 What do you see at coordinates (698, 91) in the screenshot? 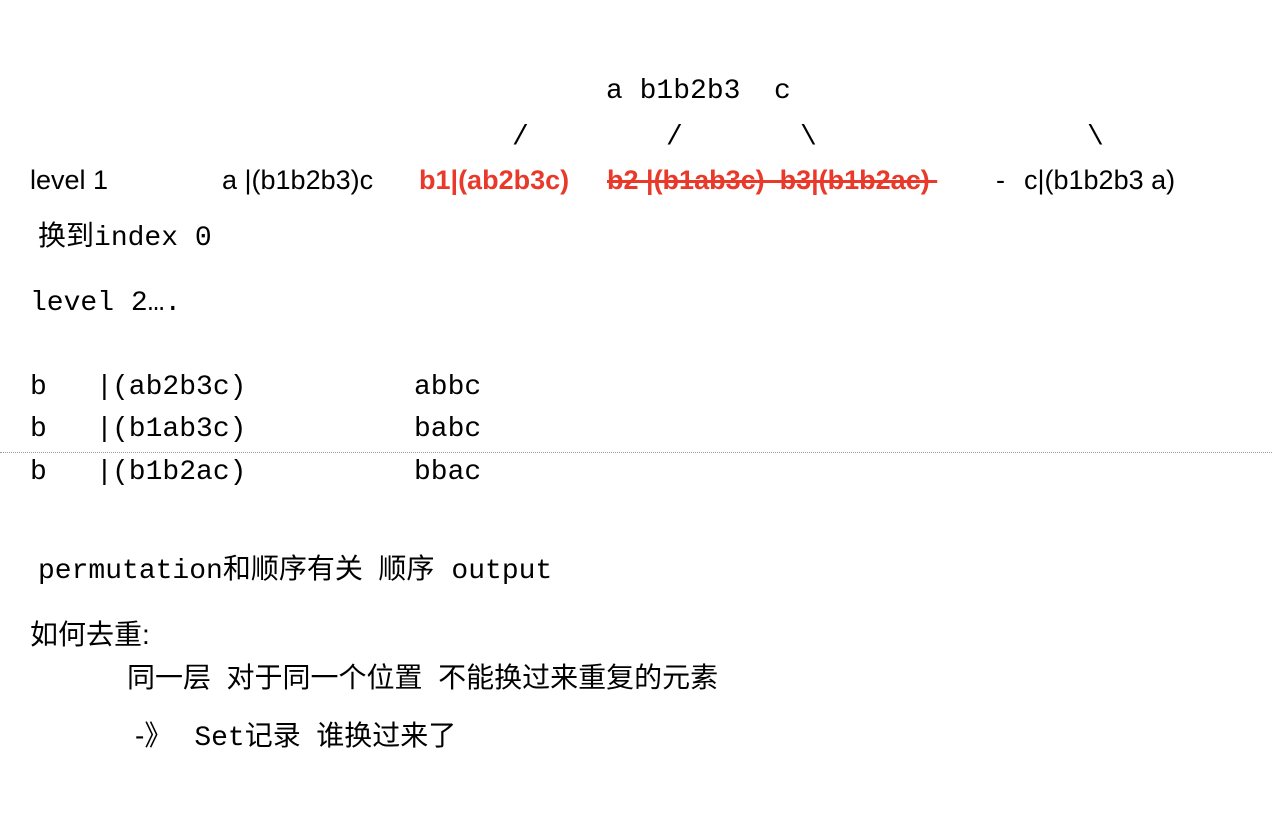
I see `tree-top-label: a b1b2b3 c` at bounding box center [698, 91].